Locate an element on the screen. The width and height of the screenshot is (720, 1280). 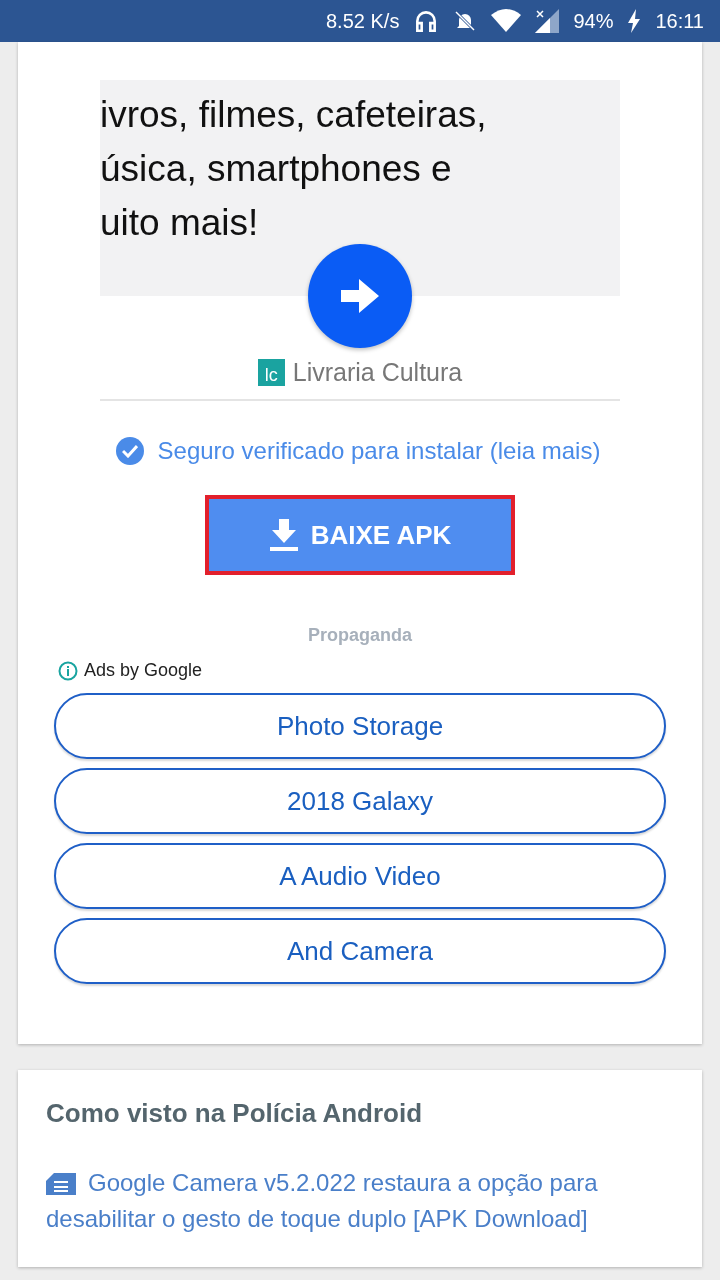
ad-text: ivros, filmes, cafeteiras, is located at coordinates (294, 115).